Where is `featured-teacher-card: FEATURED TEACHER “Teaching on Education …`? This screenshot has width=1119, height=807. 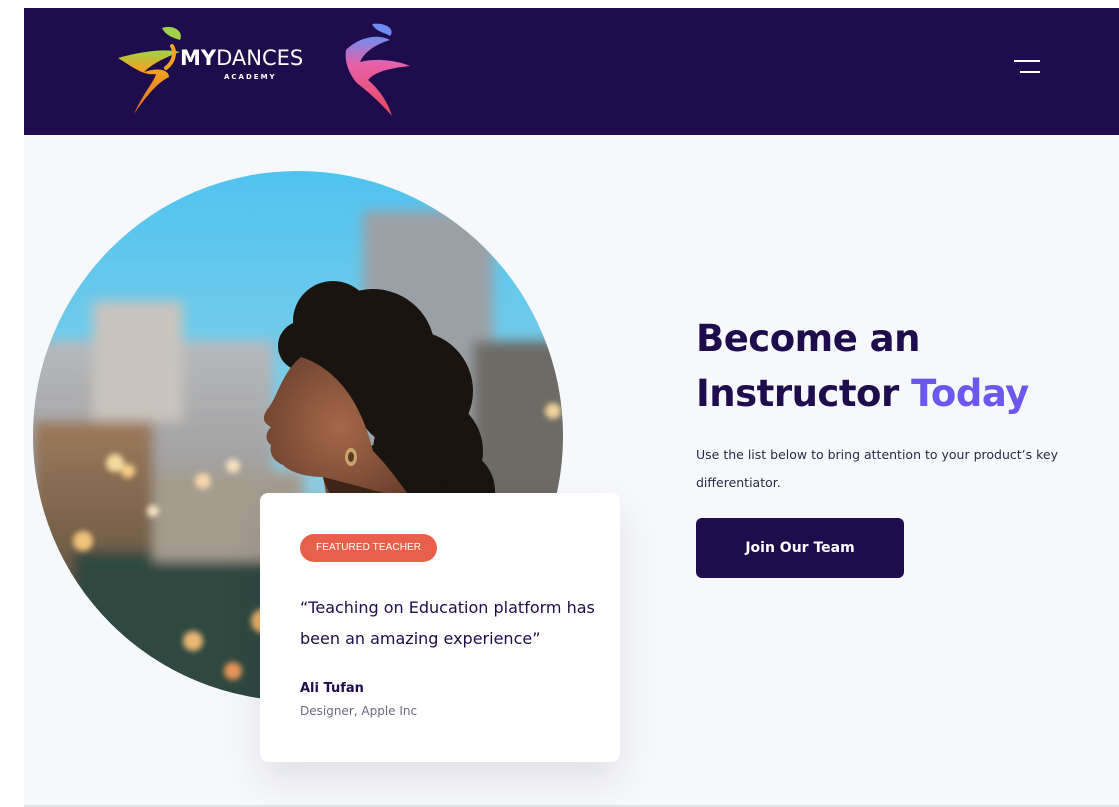
featured-teacher-card: FEATURED TEACHER “Teaching on Education … is located at coordinates (440, 627).